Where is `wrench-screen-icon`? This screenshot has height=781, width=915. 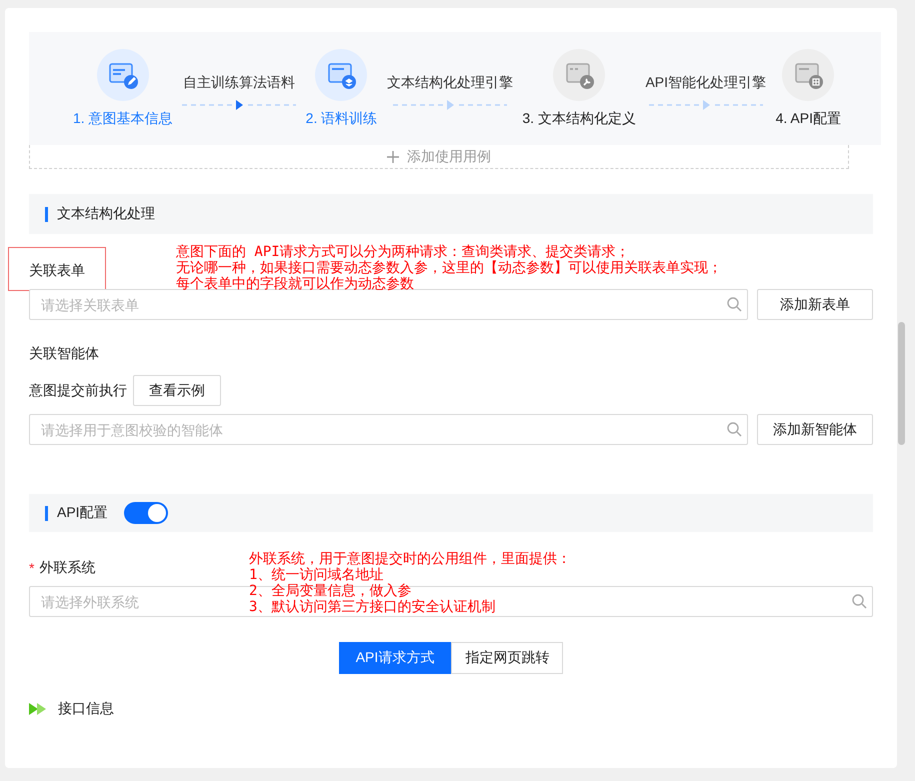 wrench-screen-icon is located at coordinates (579, 75).